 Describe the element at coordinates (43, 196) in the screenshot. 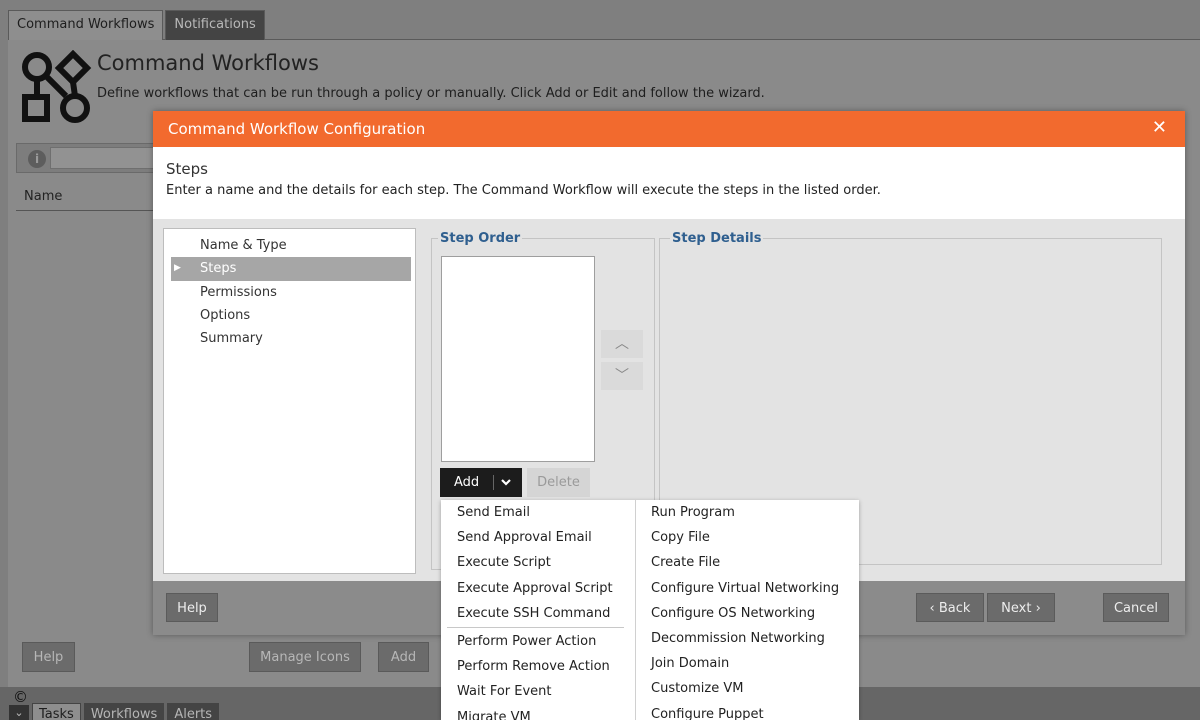

I see `column-header-name: Name` at that location.